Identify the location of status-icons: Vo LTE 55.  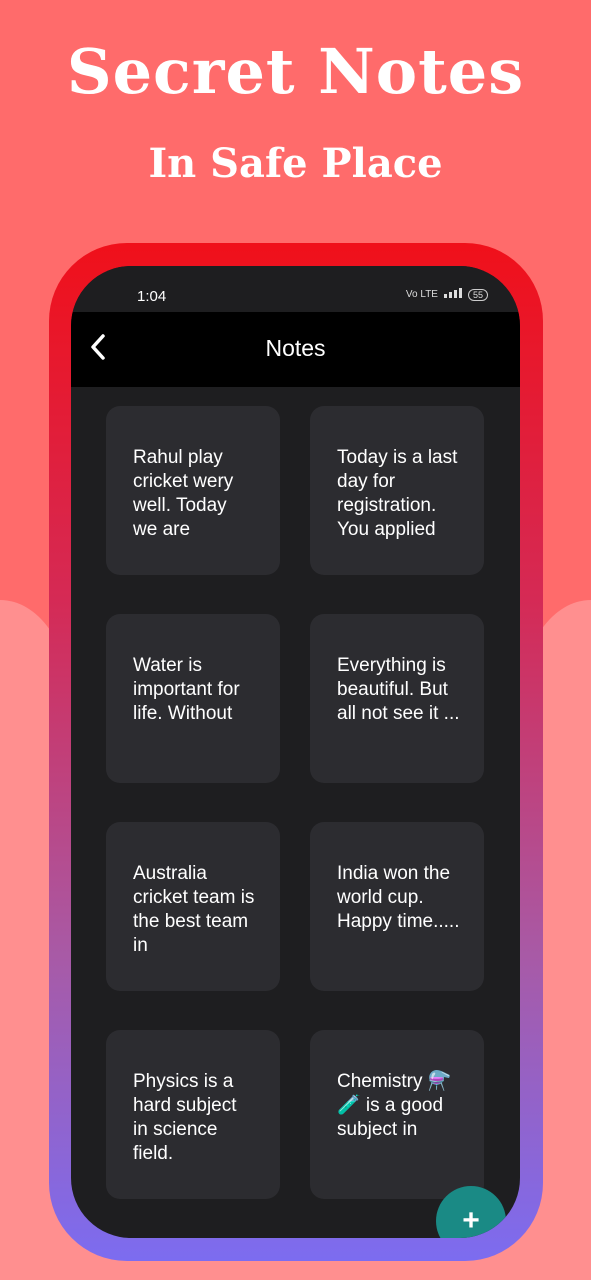
(447, 294).